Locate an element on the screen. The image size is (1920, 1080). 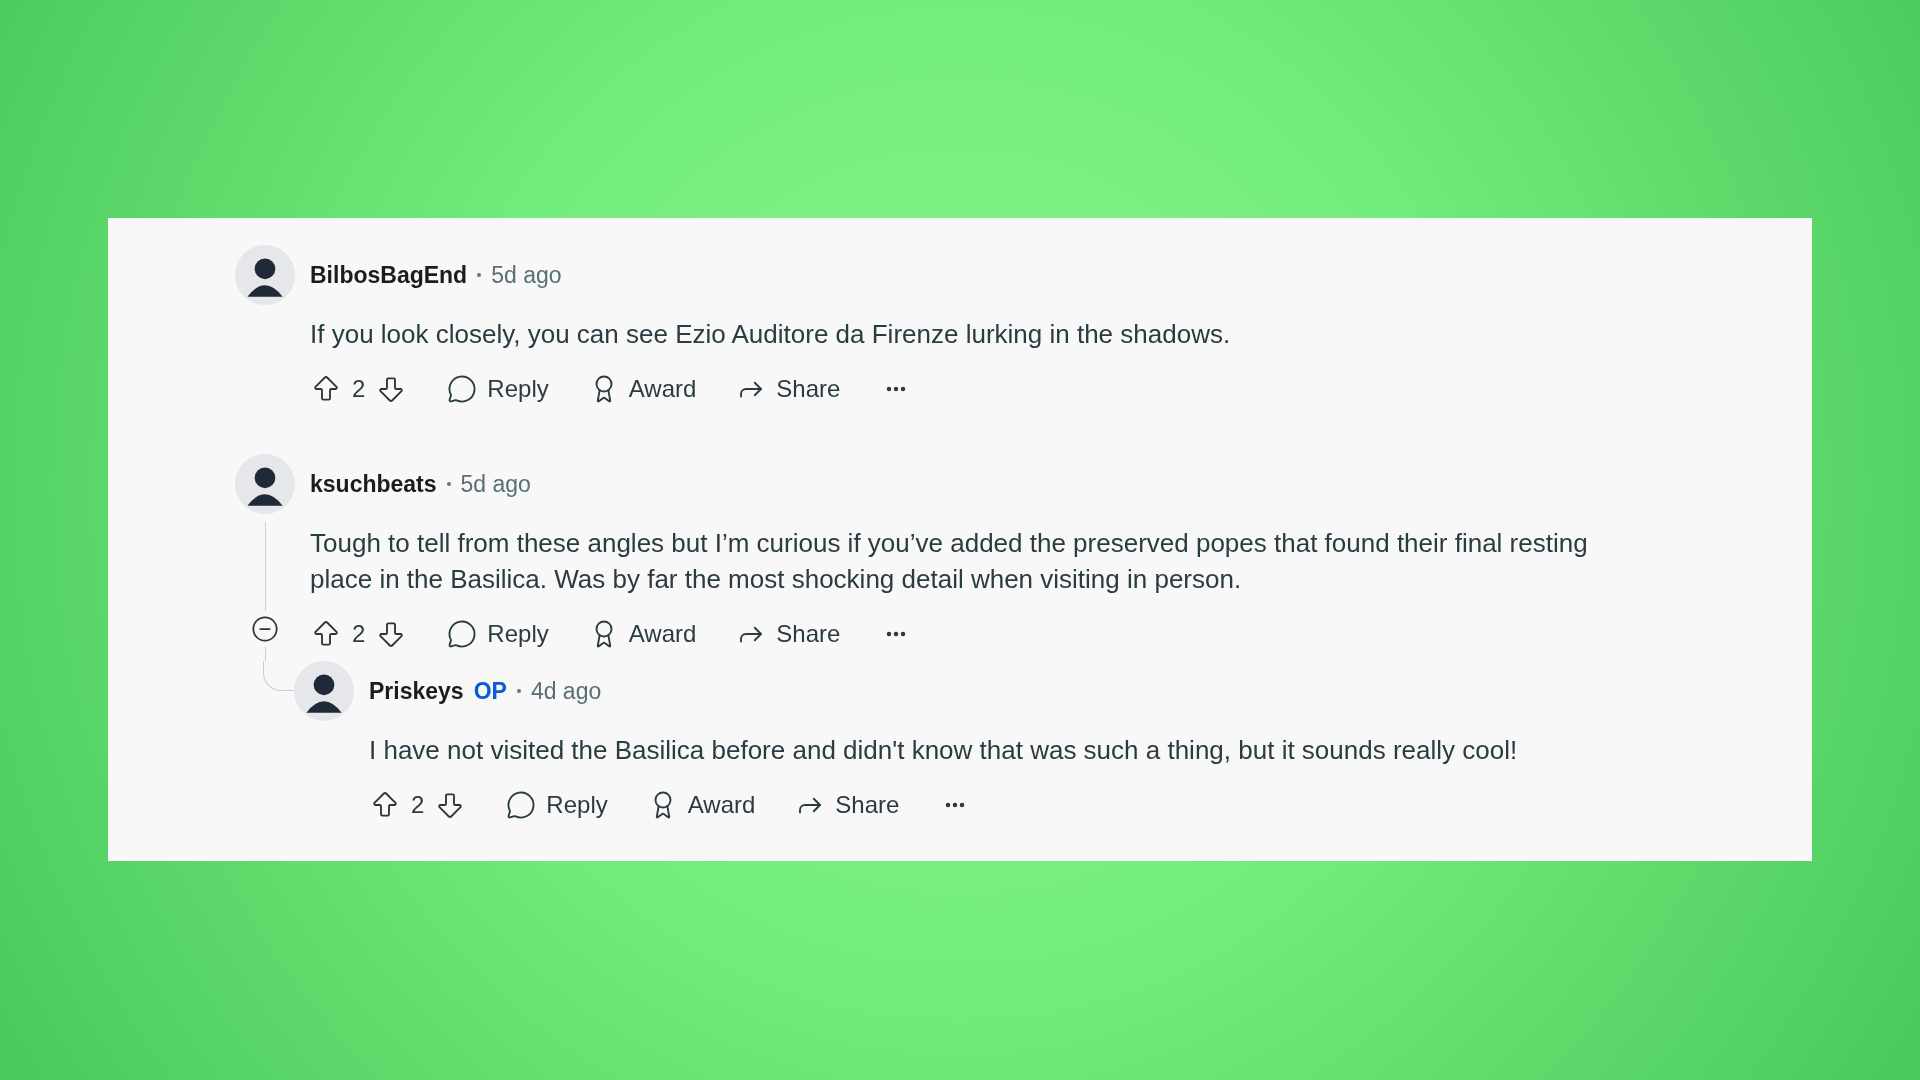
username: Priskeys is located at coordinates (416, 691).